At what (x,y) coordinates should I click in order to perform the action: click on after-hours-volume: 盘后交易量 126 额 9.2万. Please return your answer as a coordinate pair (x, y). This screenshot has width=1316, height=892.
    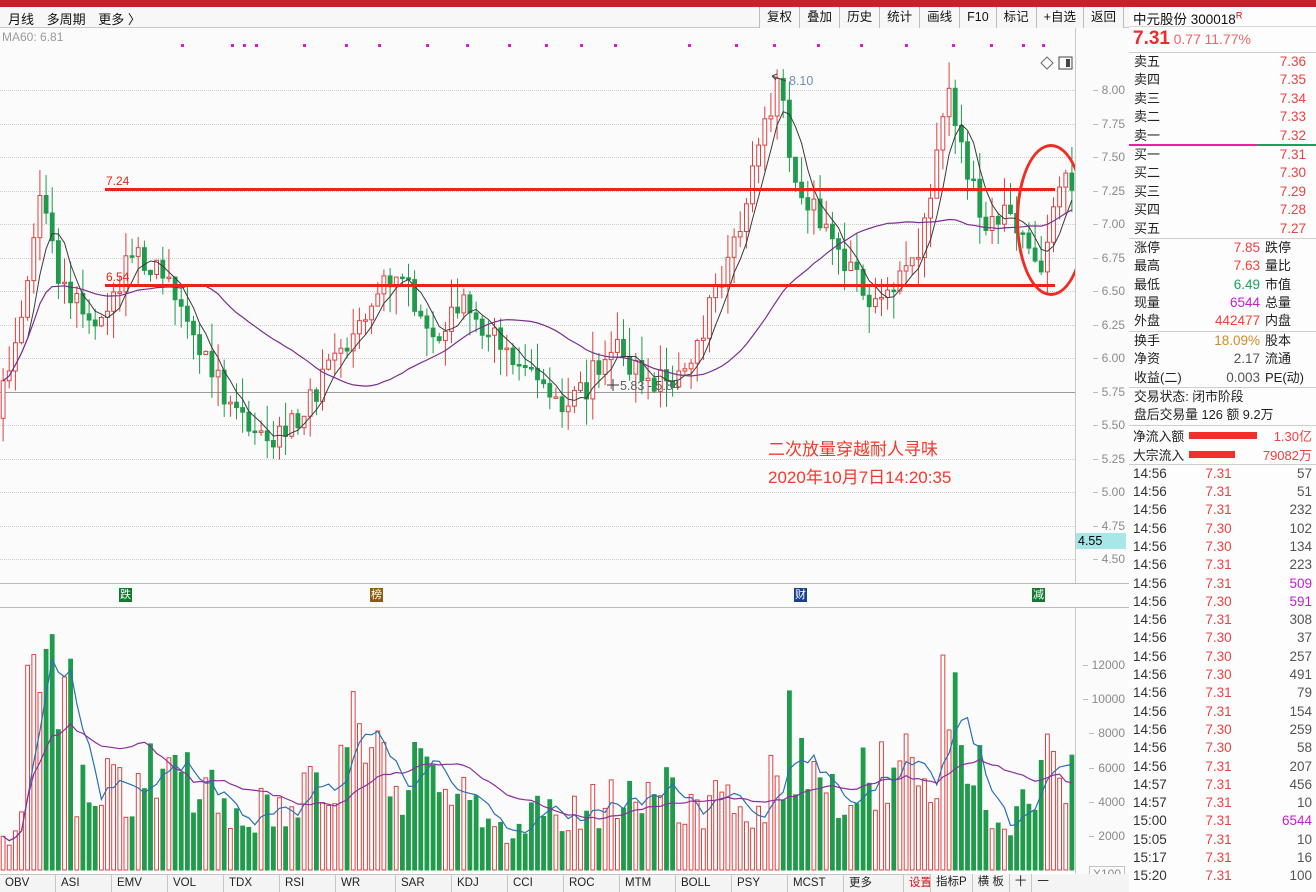
    Looking at the image, I should click on (1204, 415).